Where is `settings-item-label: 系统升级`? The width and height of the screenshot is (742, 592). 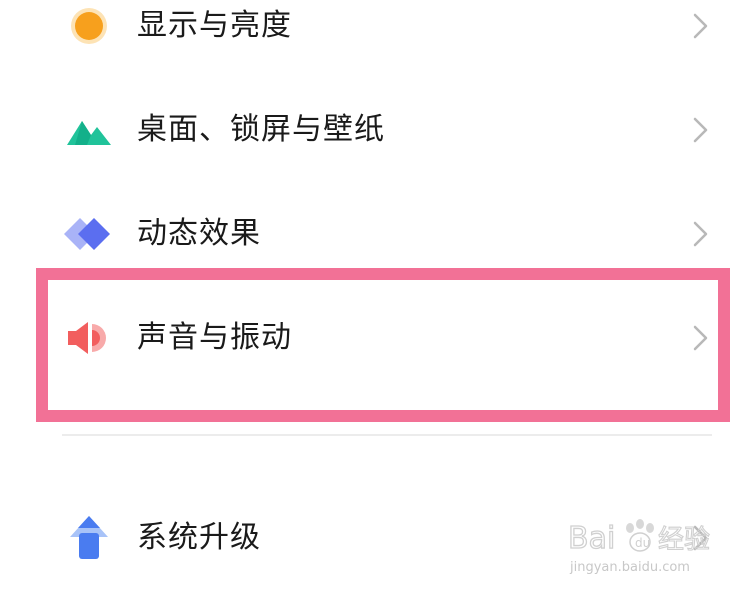
settings-item-label: 系统升级 is located at coordinates (199, 537).